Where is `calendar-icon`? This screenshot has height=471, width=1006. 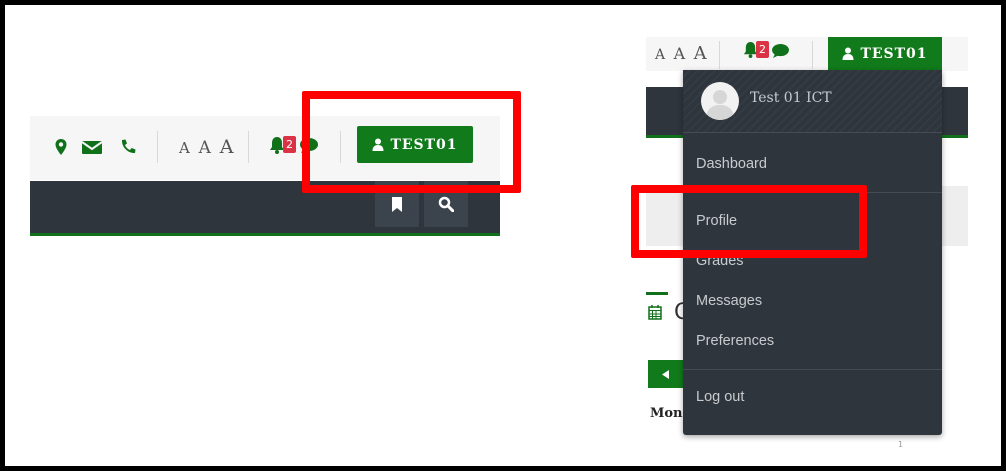 calendar-icon is located at coordinates (655, 312).